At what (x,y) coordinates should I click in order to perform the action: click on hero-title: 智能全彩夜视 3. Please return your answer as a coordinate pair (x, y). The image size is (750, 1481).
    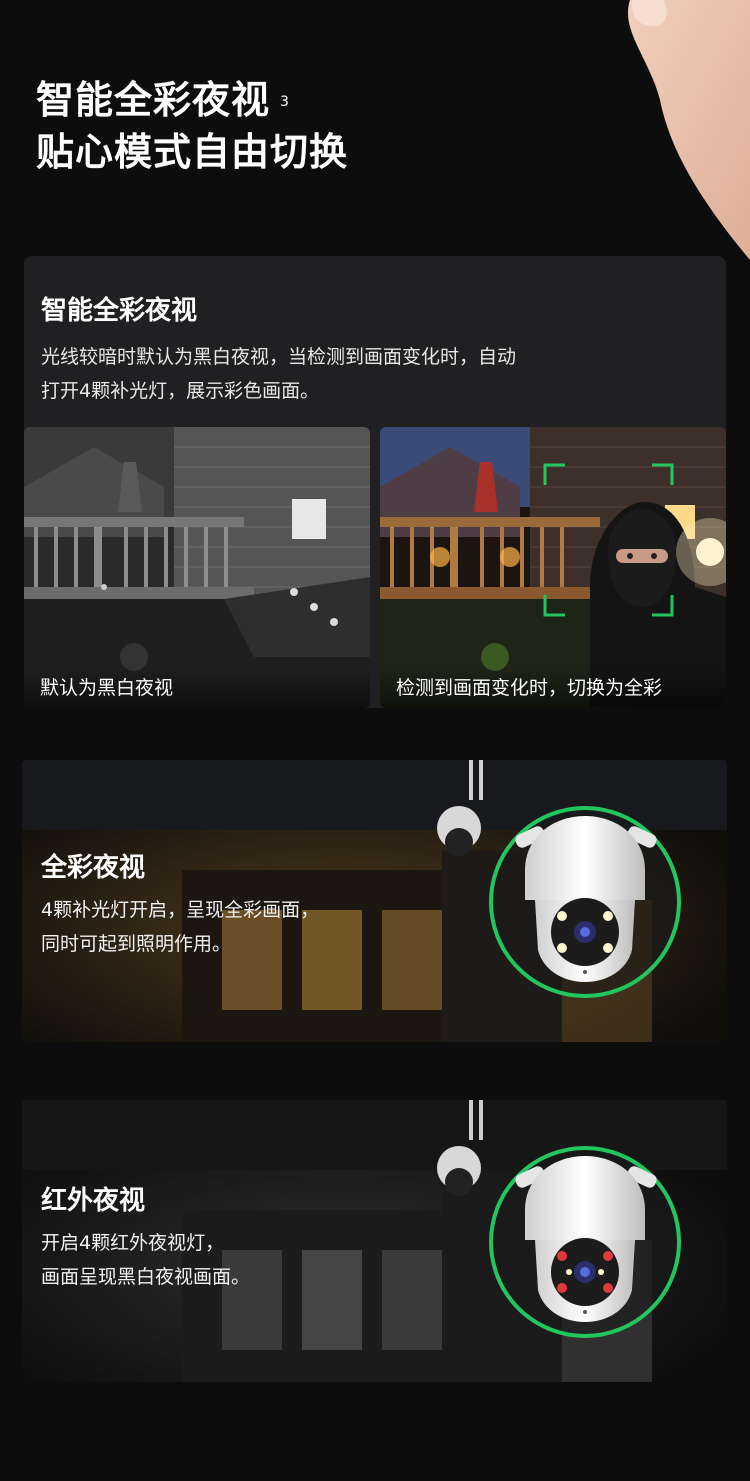
    Looking at the image, I should click on (192, 100).